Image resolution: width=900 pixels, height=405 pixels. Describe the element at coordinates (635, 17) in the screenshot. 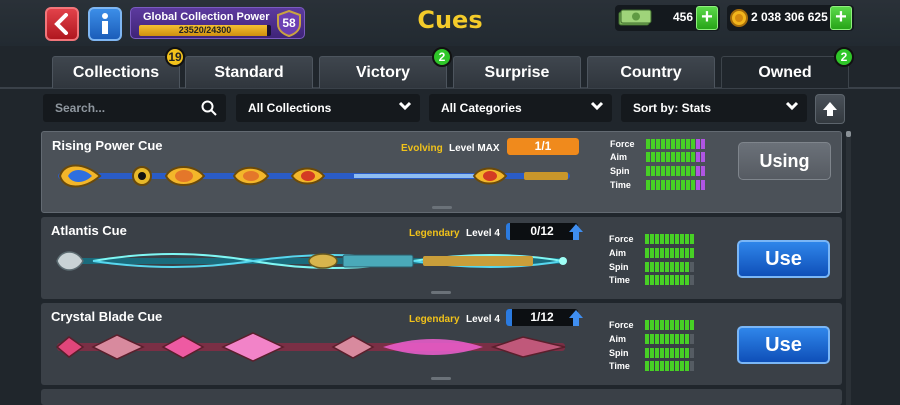

I see `cash-icon` at that location.